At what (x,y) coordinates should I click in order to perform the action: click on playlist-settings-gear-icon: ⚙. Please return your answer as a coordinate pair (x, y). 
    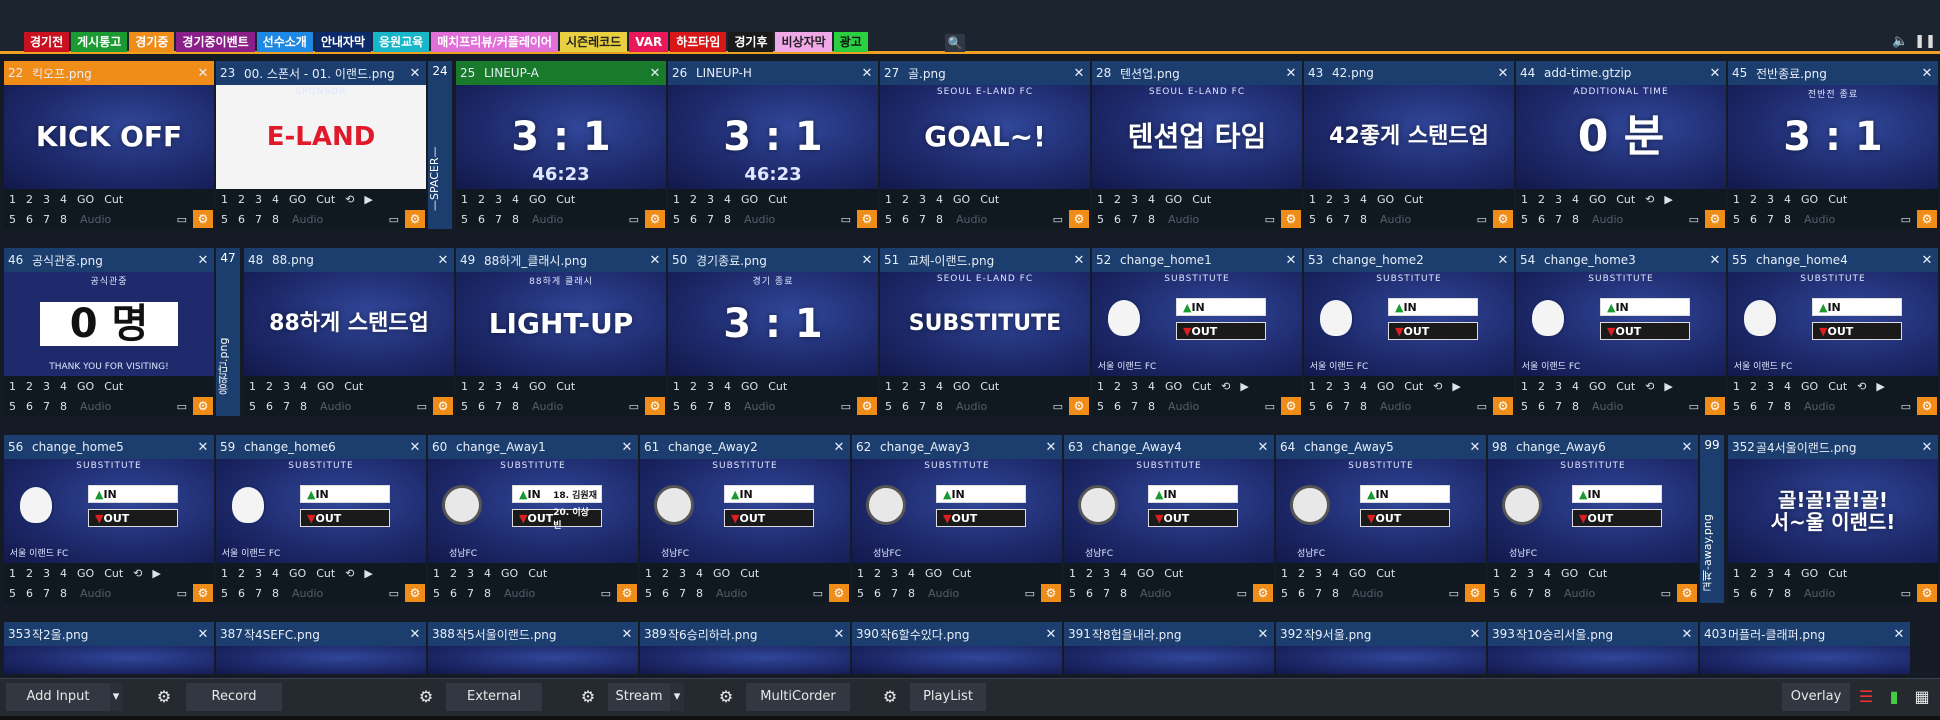
    Looking at the image, I should click on (890, 697).